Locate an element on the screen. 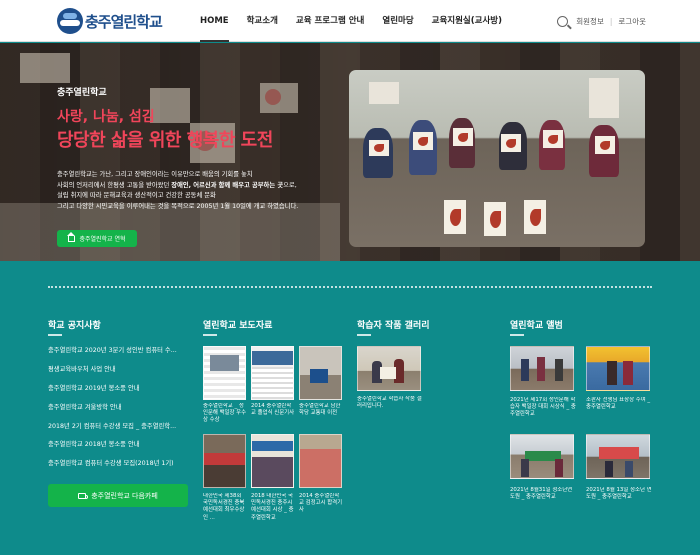  press-caption: 충주열린학교 남한학당 교통대 이전 is located at coordinates (321, 417).